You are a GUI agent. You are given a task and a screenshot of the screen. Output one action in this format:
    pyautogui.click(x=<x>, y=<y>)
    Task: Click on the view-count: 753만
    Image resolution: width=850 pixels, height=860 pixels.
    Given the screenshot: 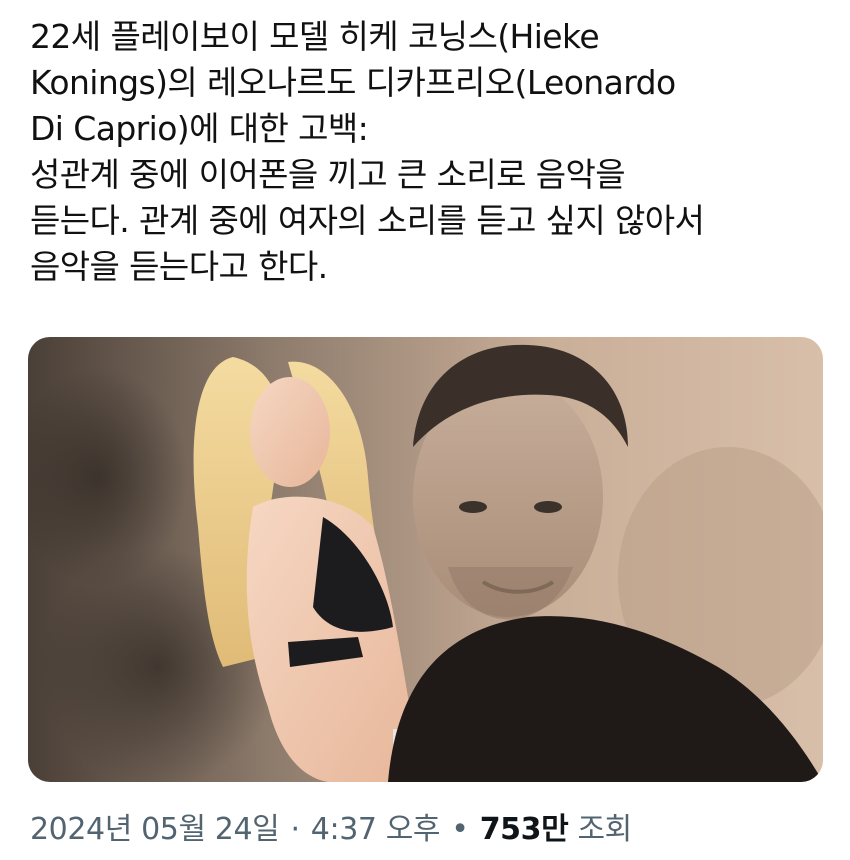 What is the action you would take?
    pyautogui.click(x=524, y=829)
    